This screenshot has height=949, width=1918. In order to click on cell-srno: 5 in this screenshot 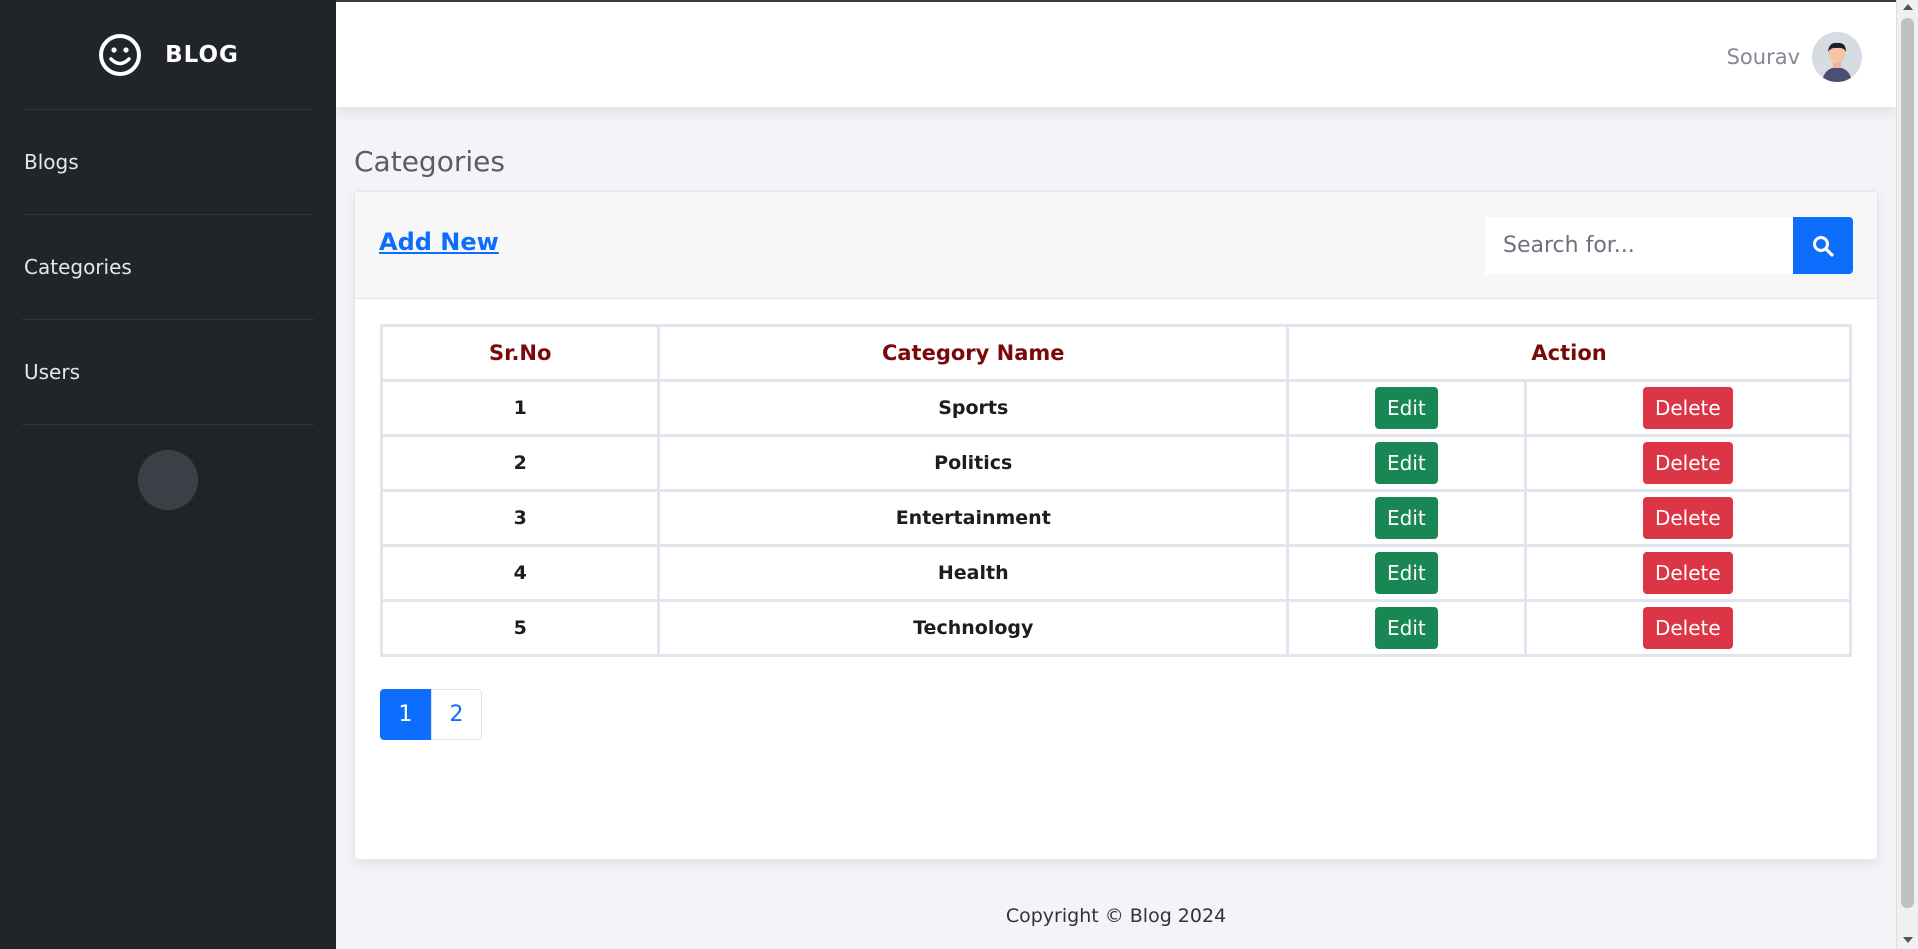, I will do `click(520, 628)`.